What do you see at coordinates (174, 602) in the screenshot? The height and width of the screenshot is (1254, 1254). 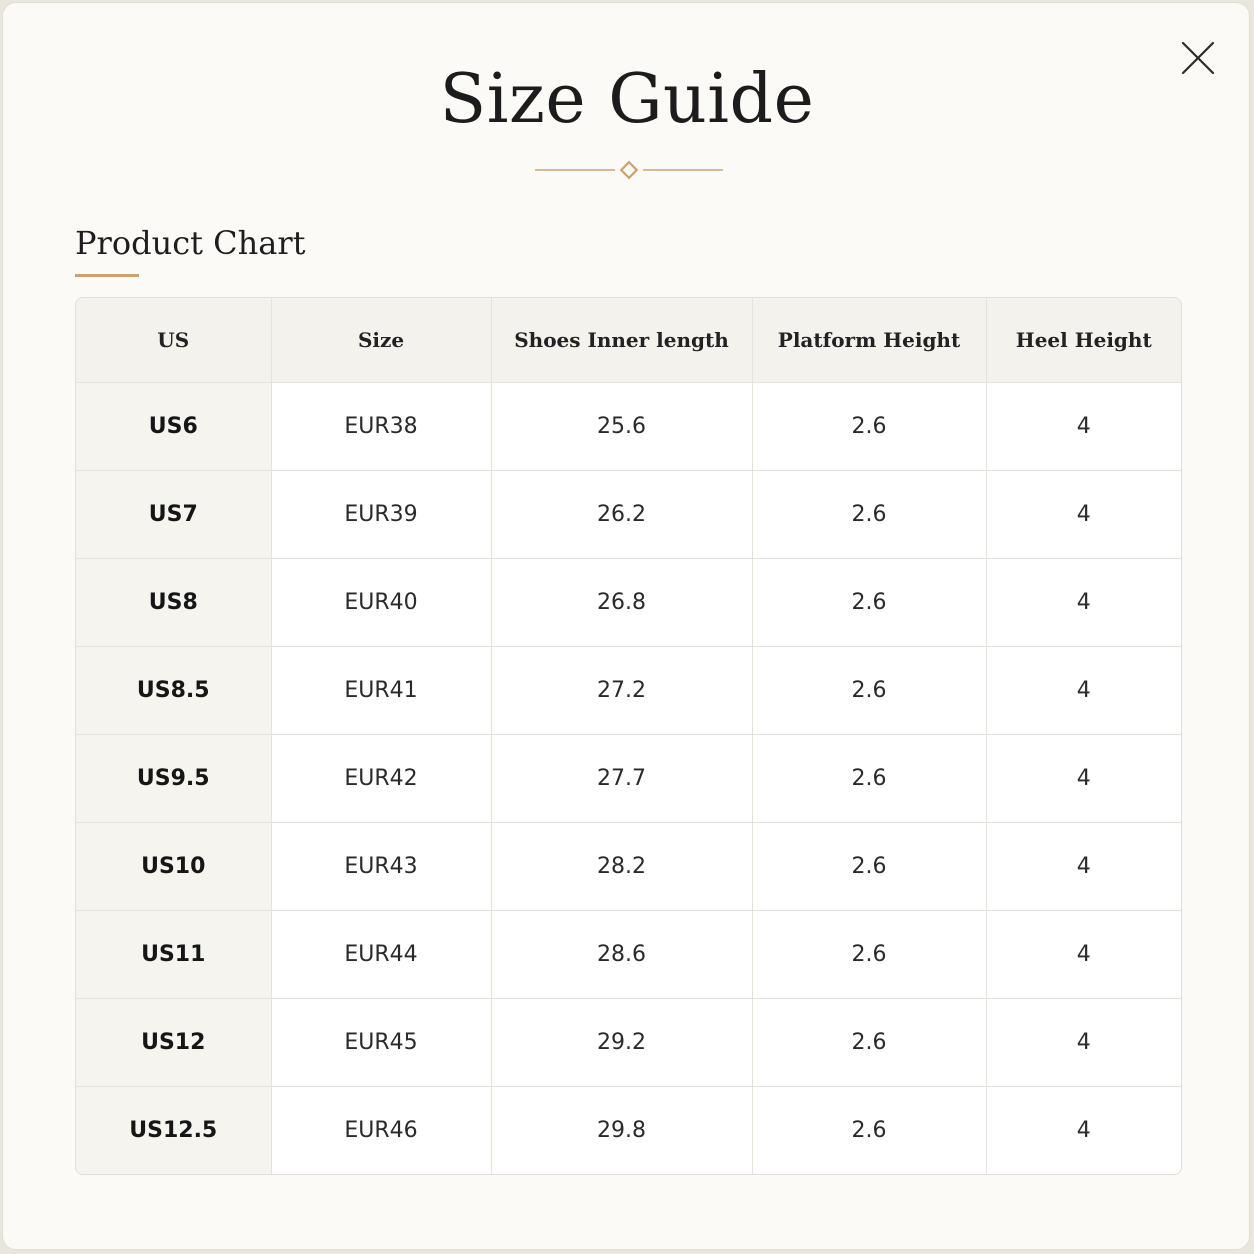 I see `us-size-cell: US8` at bounding box center [174, 602].